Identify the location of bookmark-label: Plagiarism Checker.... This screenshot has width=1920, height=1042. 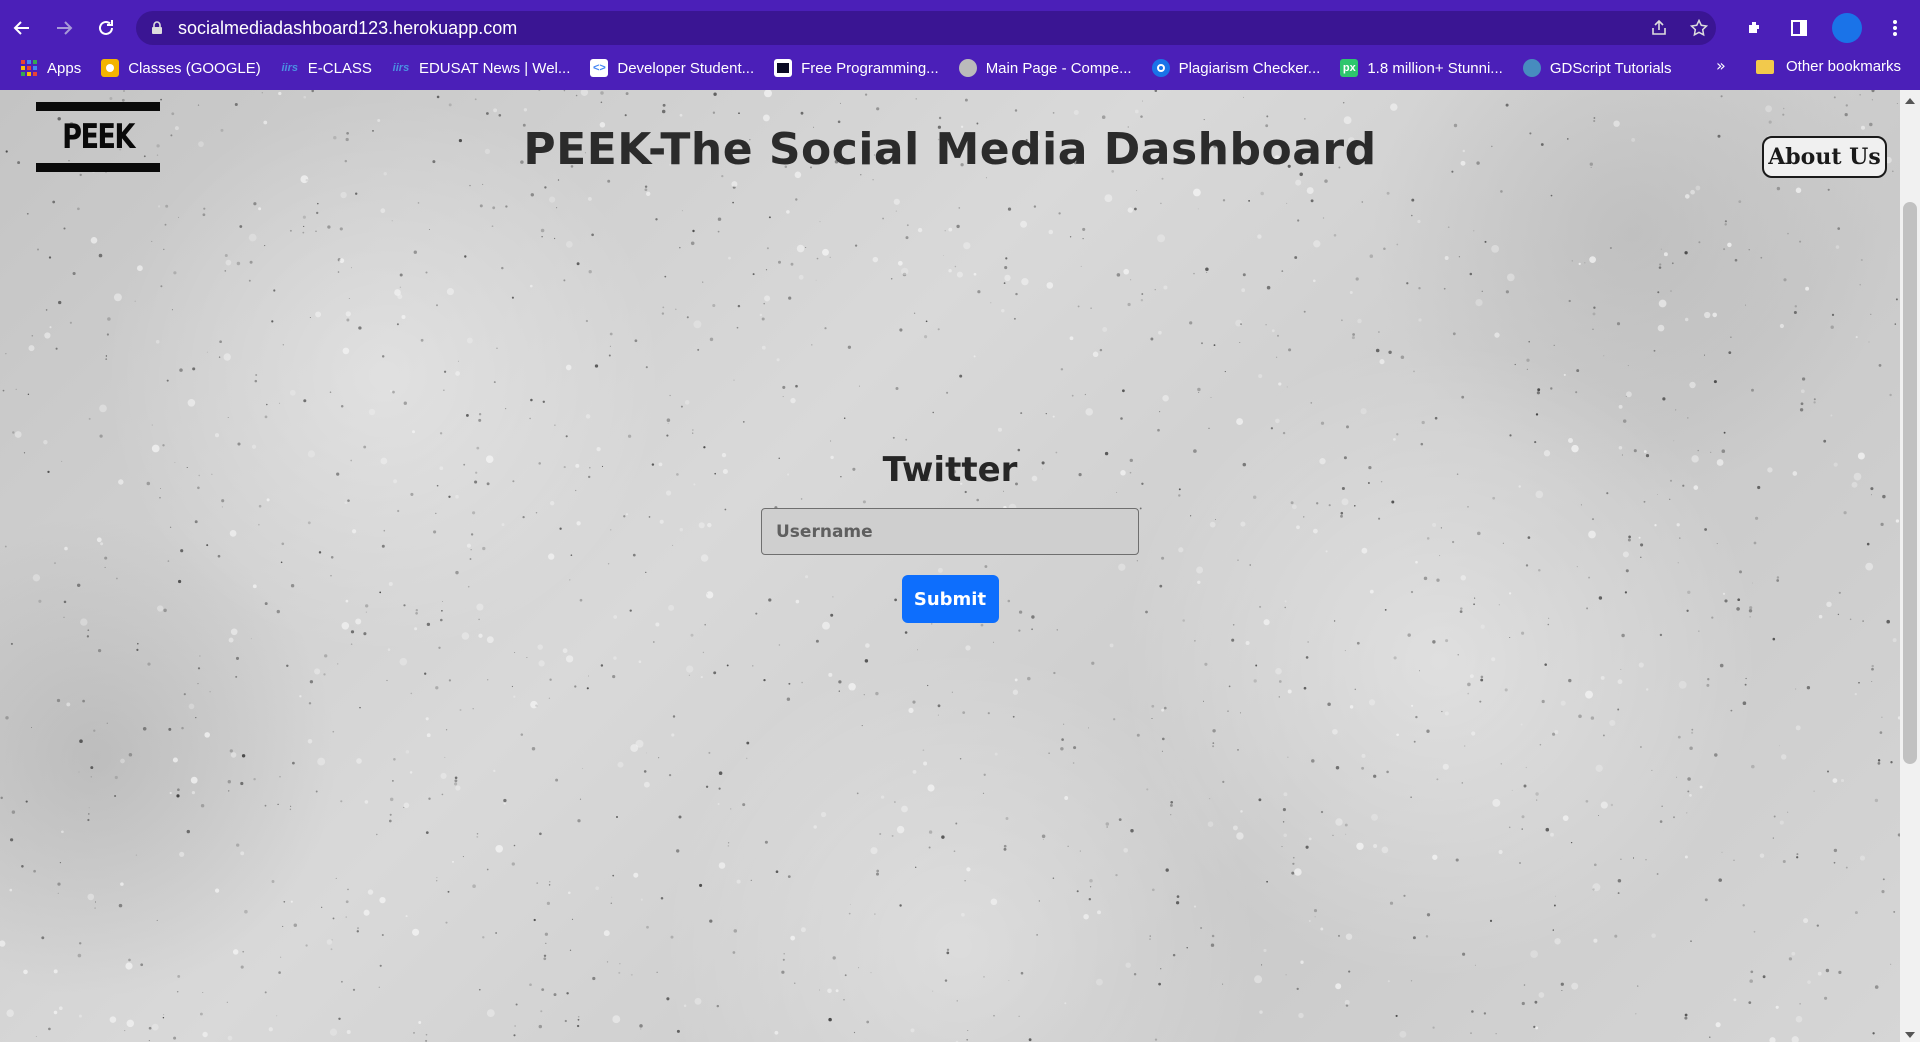
(1249, 68).